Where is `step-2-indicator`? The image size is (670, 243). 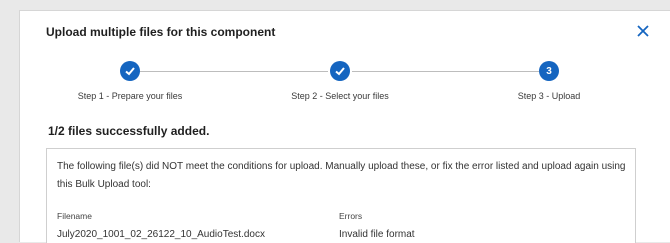
step-2-indicator is located at coordinates (340, 71).